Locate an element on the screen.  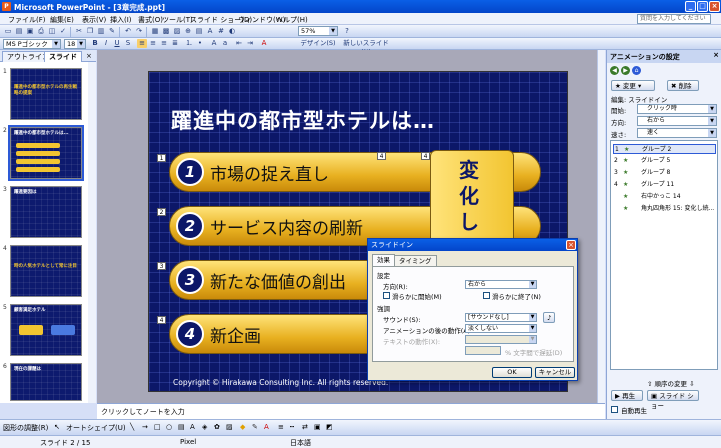
help-icon: ? is located at coordinates (347, 31).